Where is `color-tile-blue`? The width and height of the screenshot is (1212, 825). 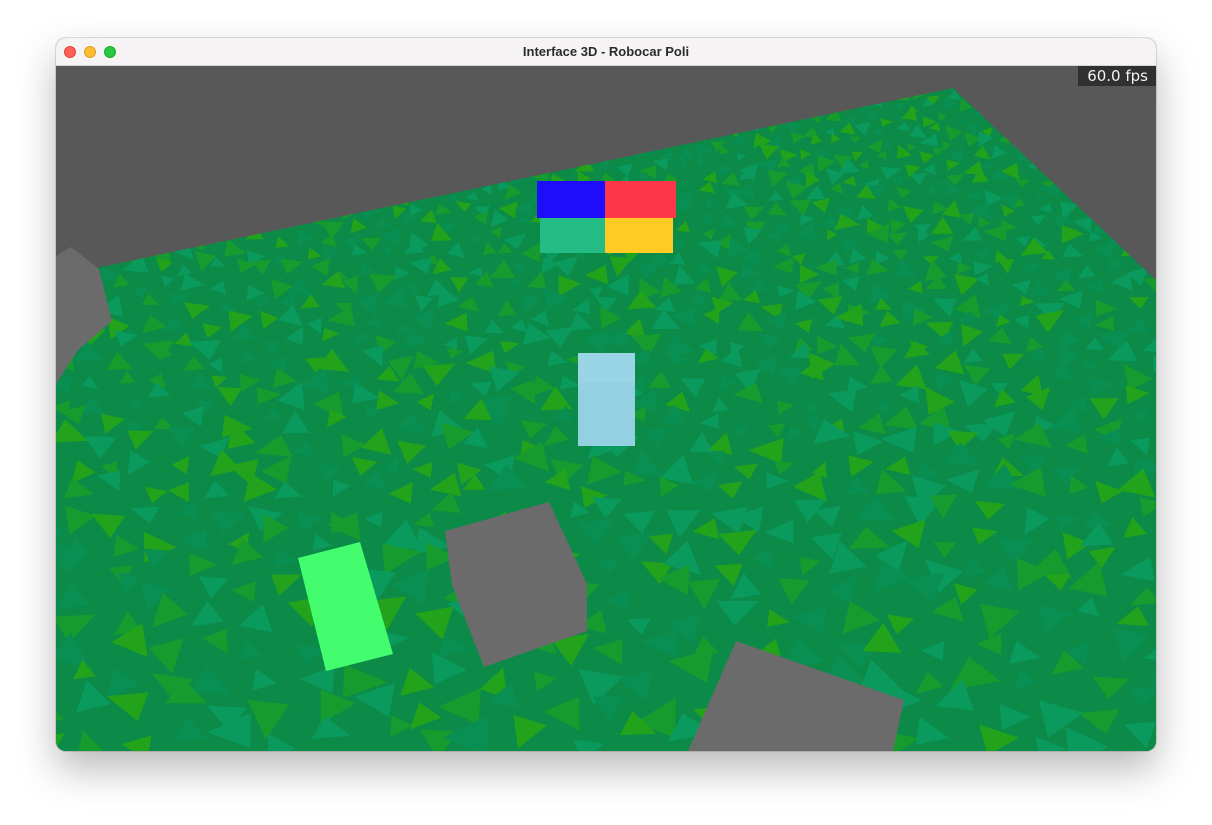
color-tile-blue is located at coordinates (571, 199).